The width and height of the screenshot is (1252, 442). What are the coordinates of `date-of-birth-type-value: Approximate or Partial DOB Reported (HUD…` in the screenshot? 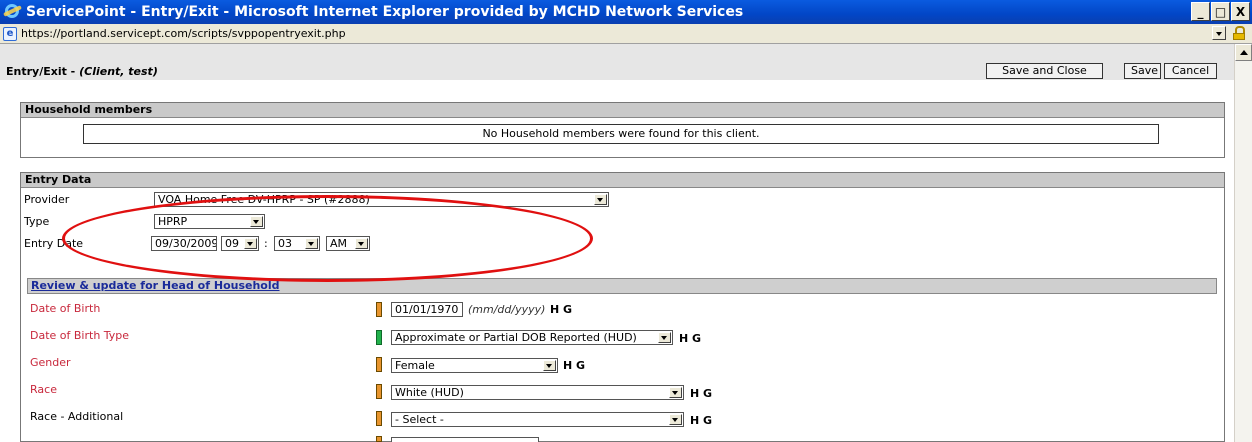 It's located at (516, 337).